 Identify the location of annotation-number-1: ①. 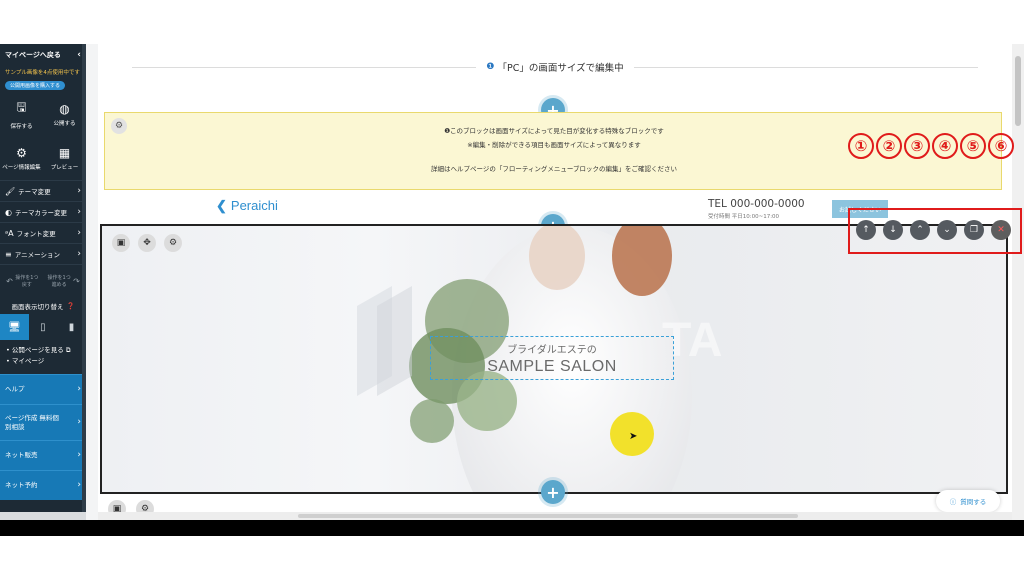
(861, 146).